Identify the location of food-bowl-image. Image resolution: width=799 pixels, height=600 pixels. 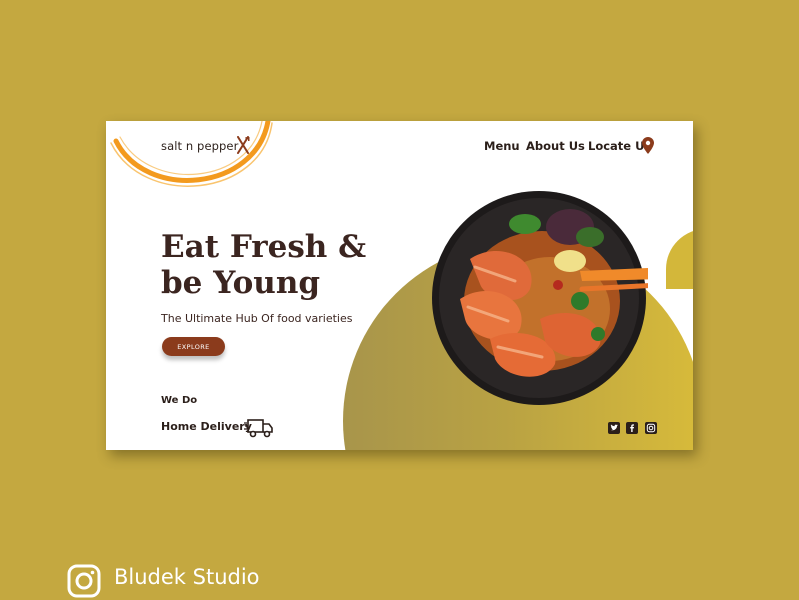
(540, 298).